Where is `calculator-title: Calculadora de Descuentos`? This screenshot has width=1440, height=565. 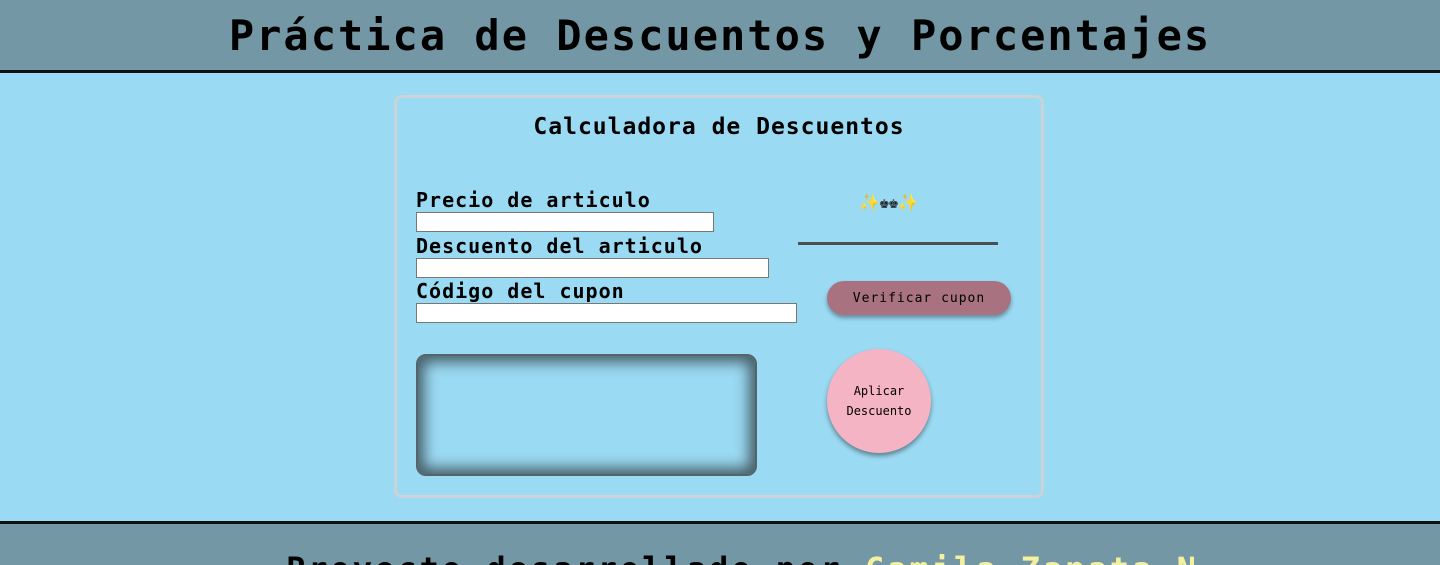
calculator-title: Calculadora de Descuentos is located at coordinates (719, 127).